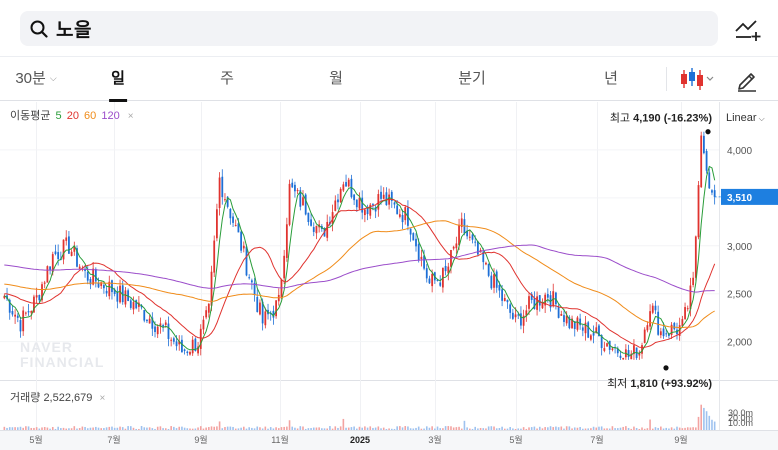 The width and height of the screenshot is (778, 450). Describe the element at coordinates (359, 268) in the screenshot. I see `ma-120-line` at that location.